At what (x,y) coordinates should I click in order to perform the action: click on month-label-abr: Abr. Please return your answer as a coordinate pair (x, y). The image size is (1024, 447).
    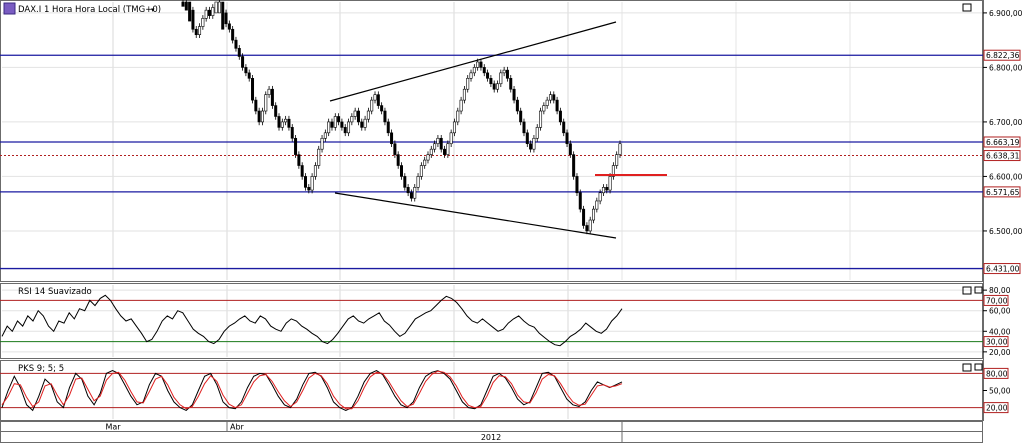
    Looking at the image, I should click on (237, 427).